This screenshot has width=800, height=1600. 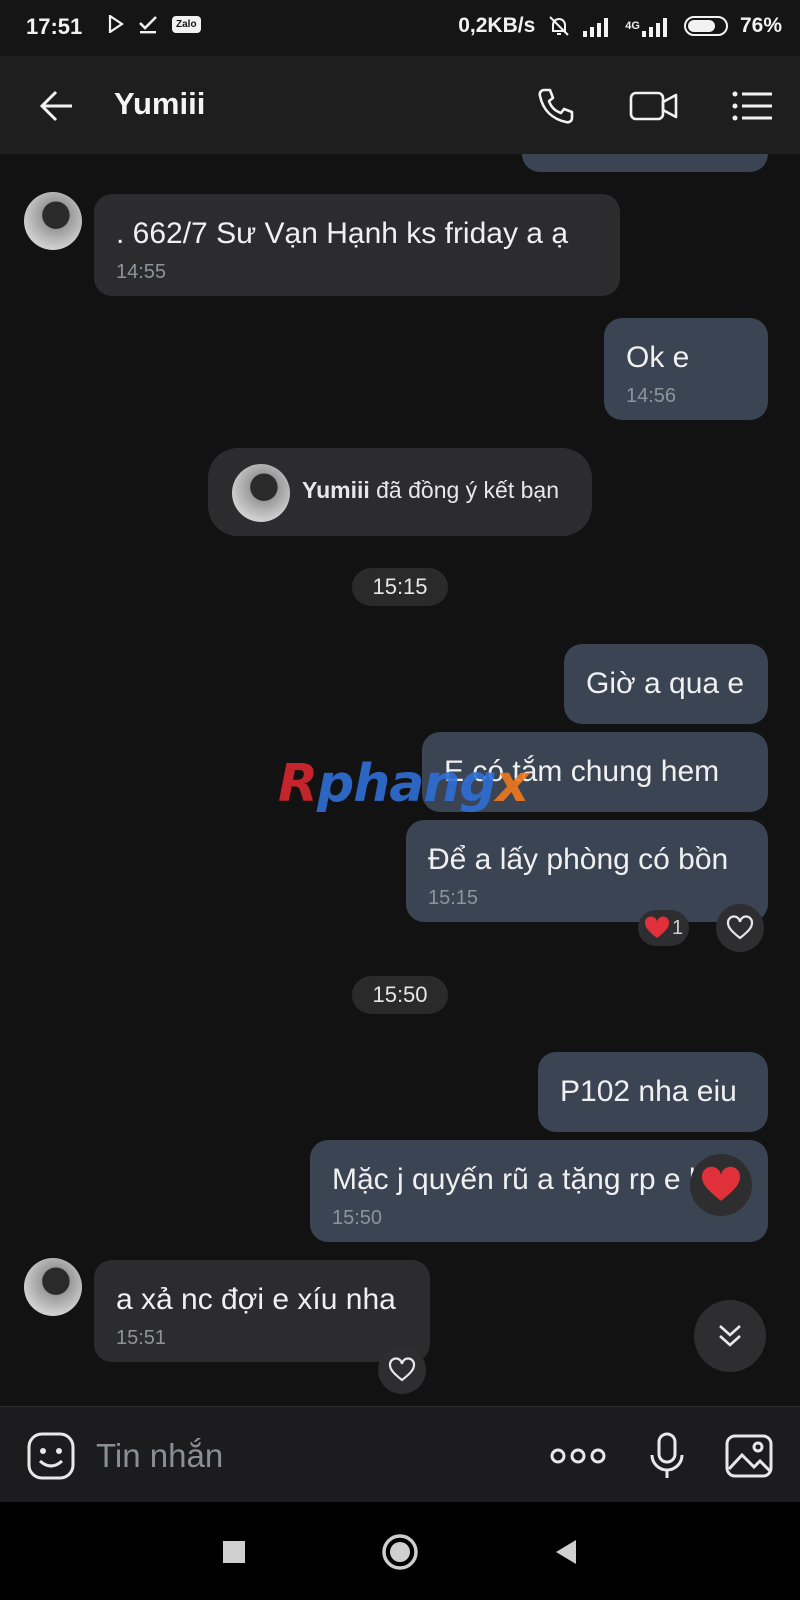 I want to click on message-input-bar, so click(x=400, y=1454).